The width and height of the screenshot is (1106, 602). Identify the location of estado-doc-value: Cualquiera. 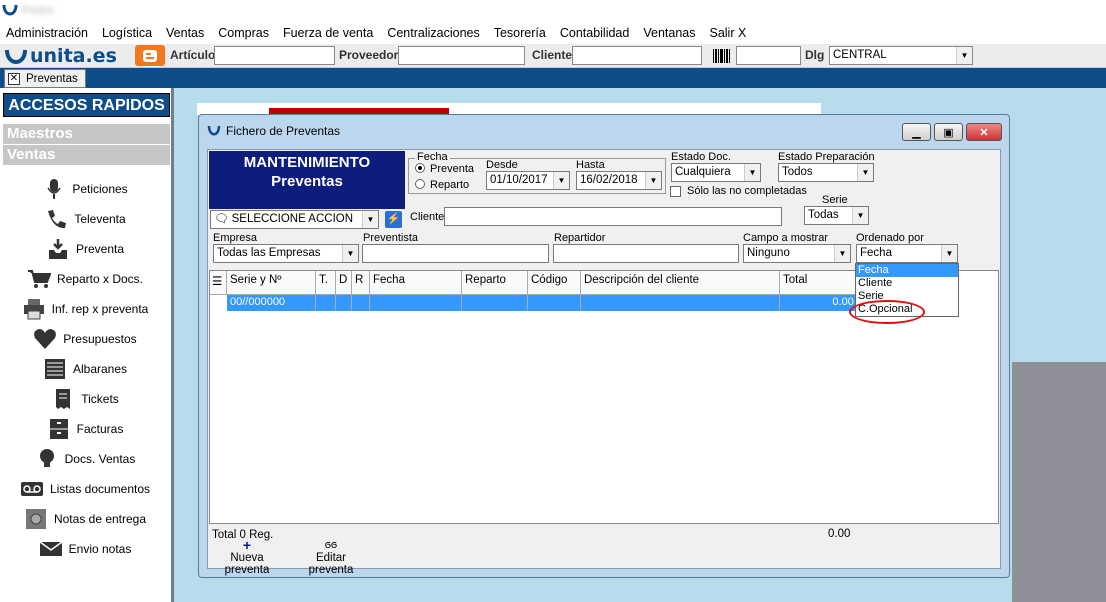
(703, 172).